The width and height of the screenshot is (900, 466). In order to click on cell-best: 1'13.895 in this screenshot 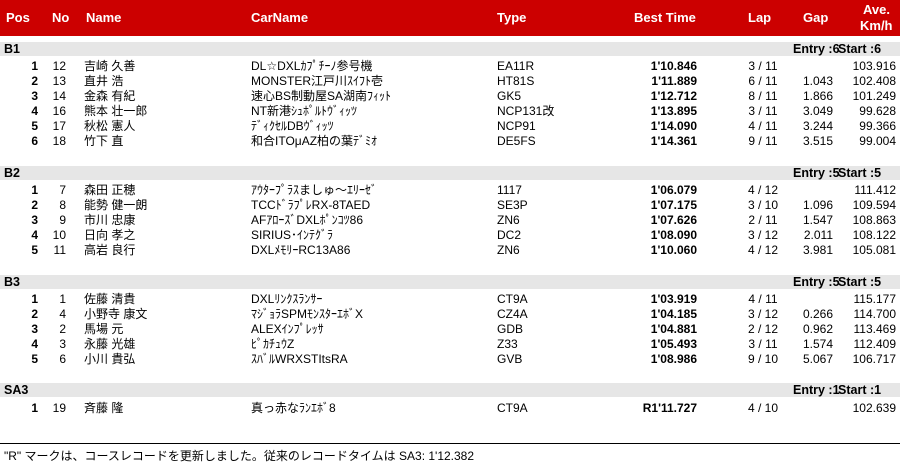, I will do `click(673, 111)`.